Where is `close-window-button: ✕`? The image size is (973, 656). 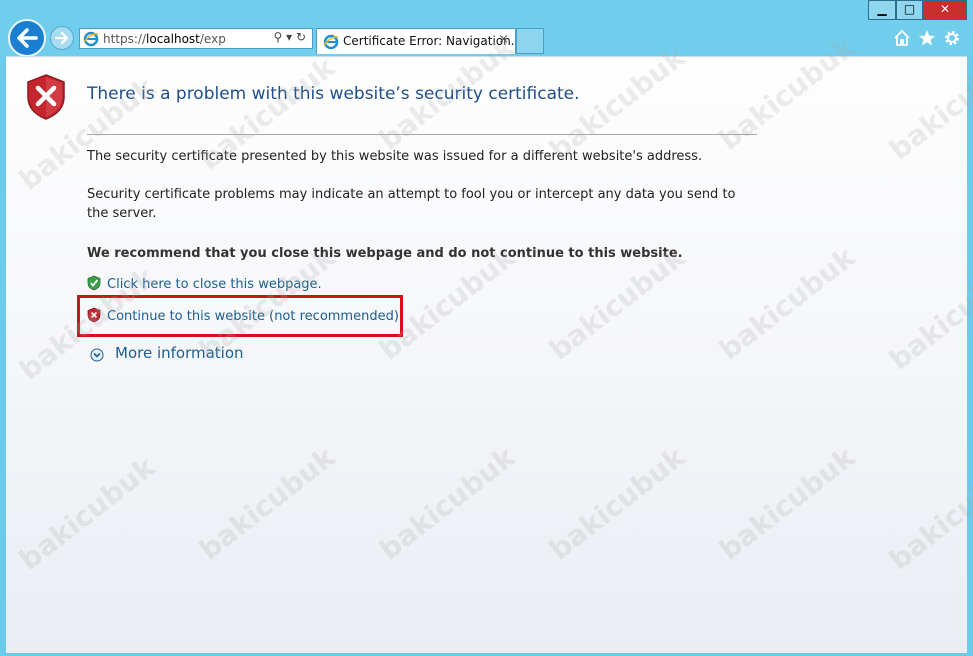
close-window-button: ✕ is located at coordinates (945, 10).